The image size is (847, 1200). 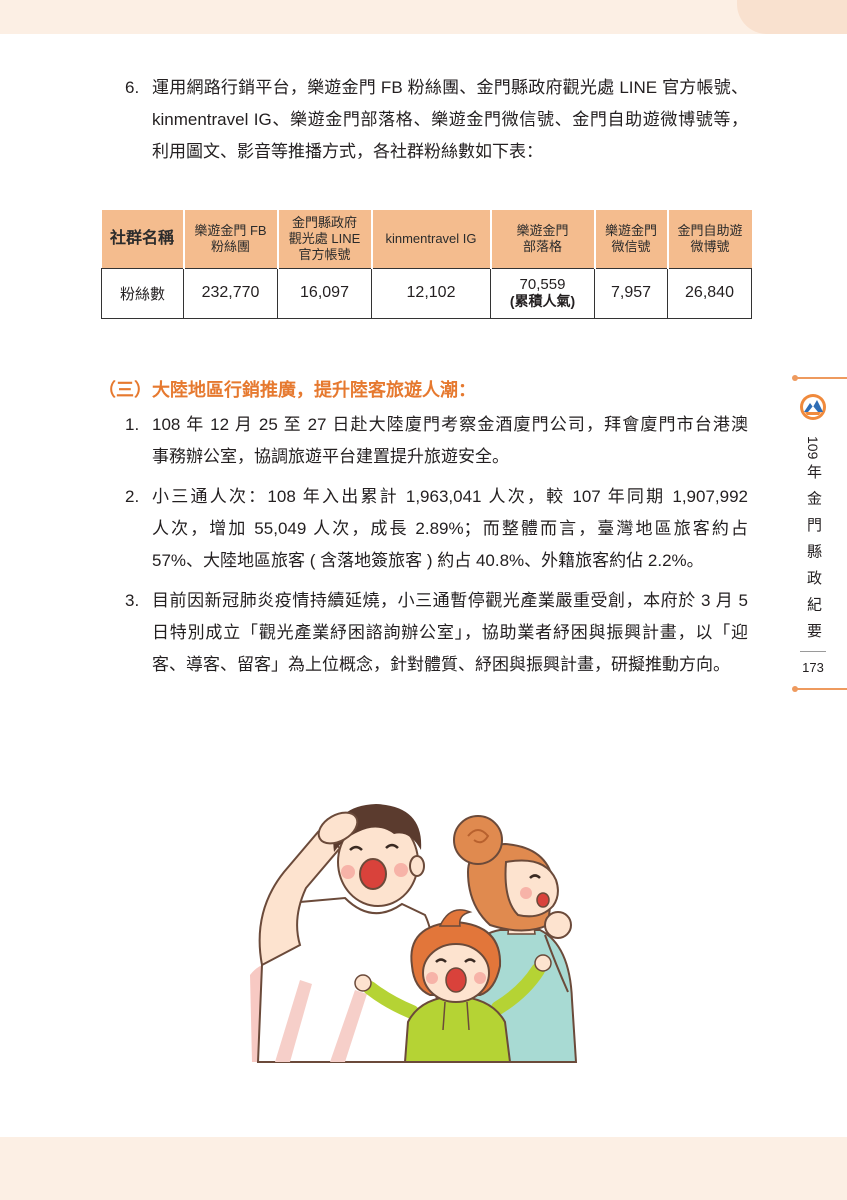 I want to click on header-text: 社群名稱, so click(x=141, y=238).